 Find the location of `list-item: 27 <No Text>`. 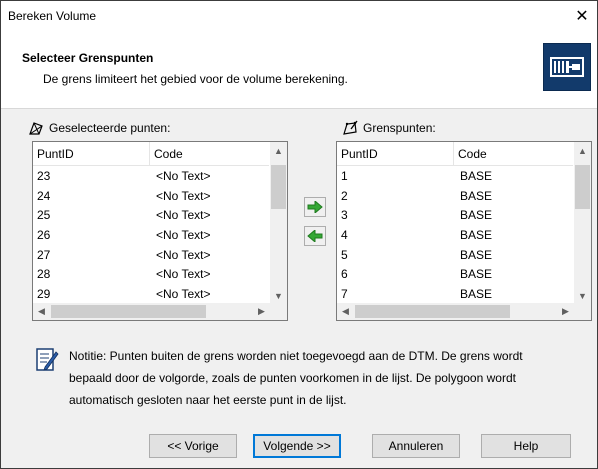

list-item: 27 <No Text> is located at coordinates (151, 256).